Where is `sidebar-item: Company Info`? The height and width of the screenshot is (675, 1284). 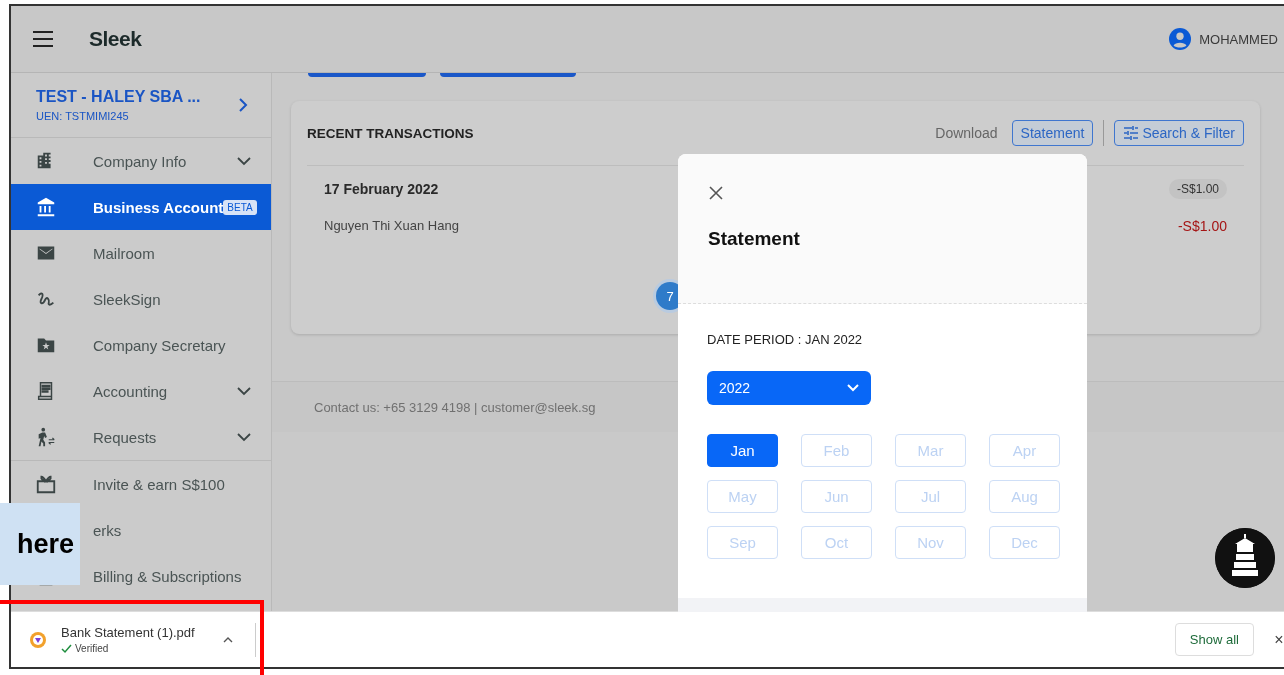 sidebar-item: Company Info is located at coordinates (141, 161).